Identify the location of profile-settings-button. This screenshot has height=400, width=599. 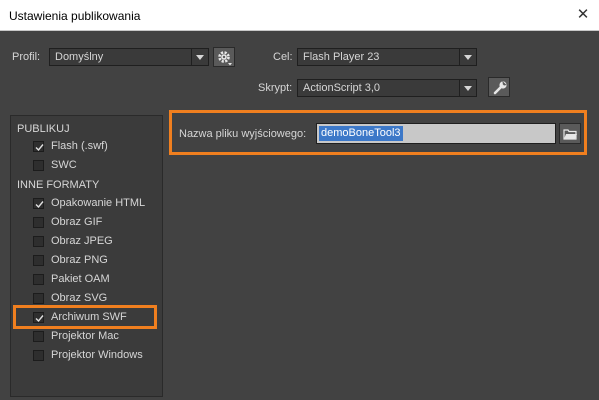
(224, 57).